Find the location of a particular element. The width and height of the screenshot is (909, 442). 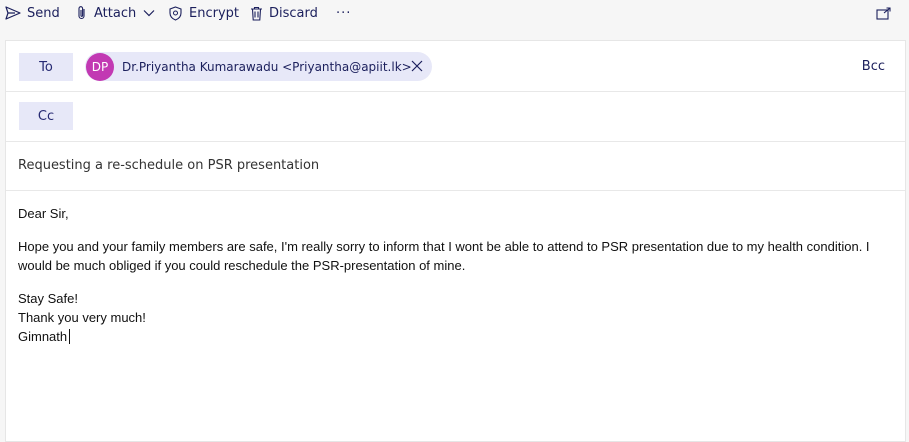

more-icon: ··· is located at coordinates (344, 13).